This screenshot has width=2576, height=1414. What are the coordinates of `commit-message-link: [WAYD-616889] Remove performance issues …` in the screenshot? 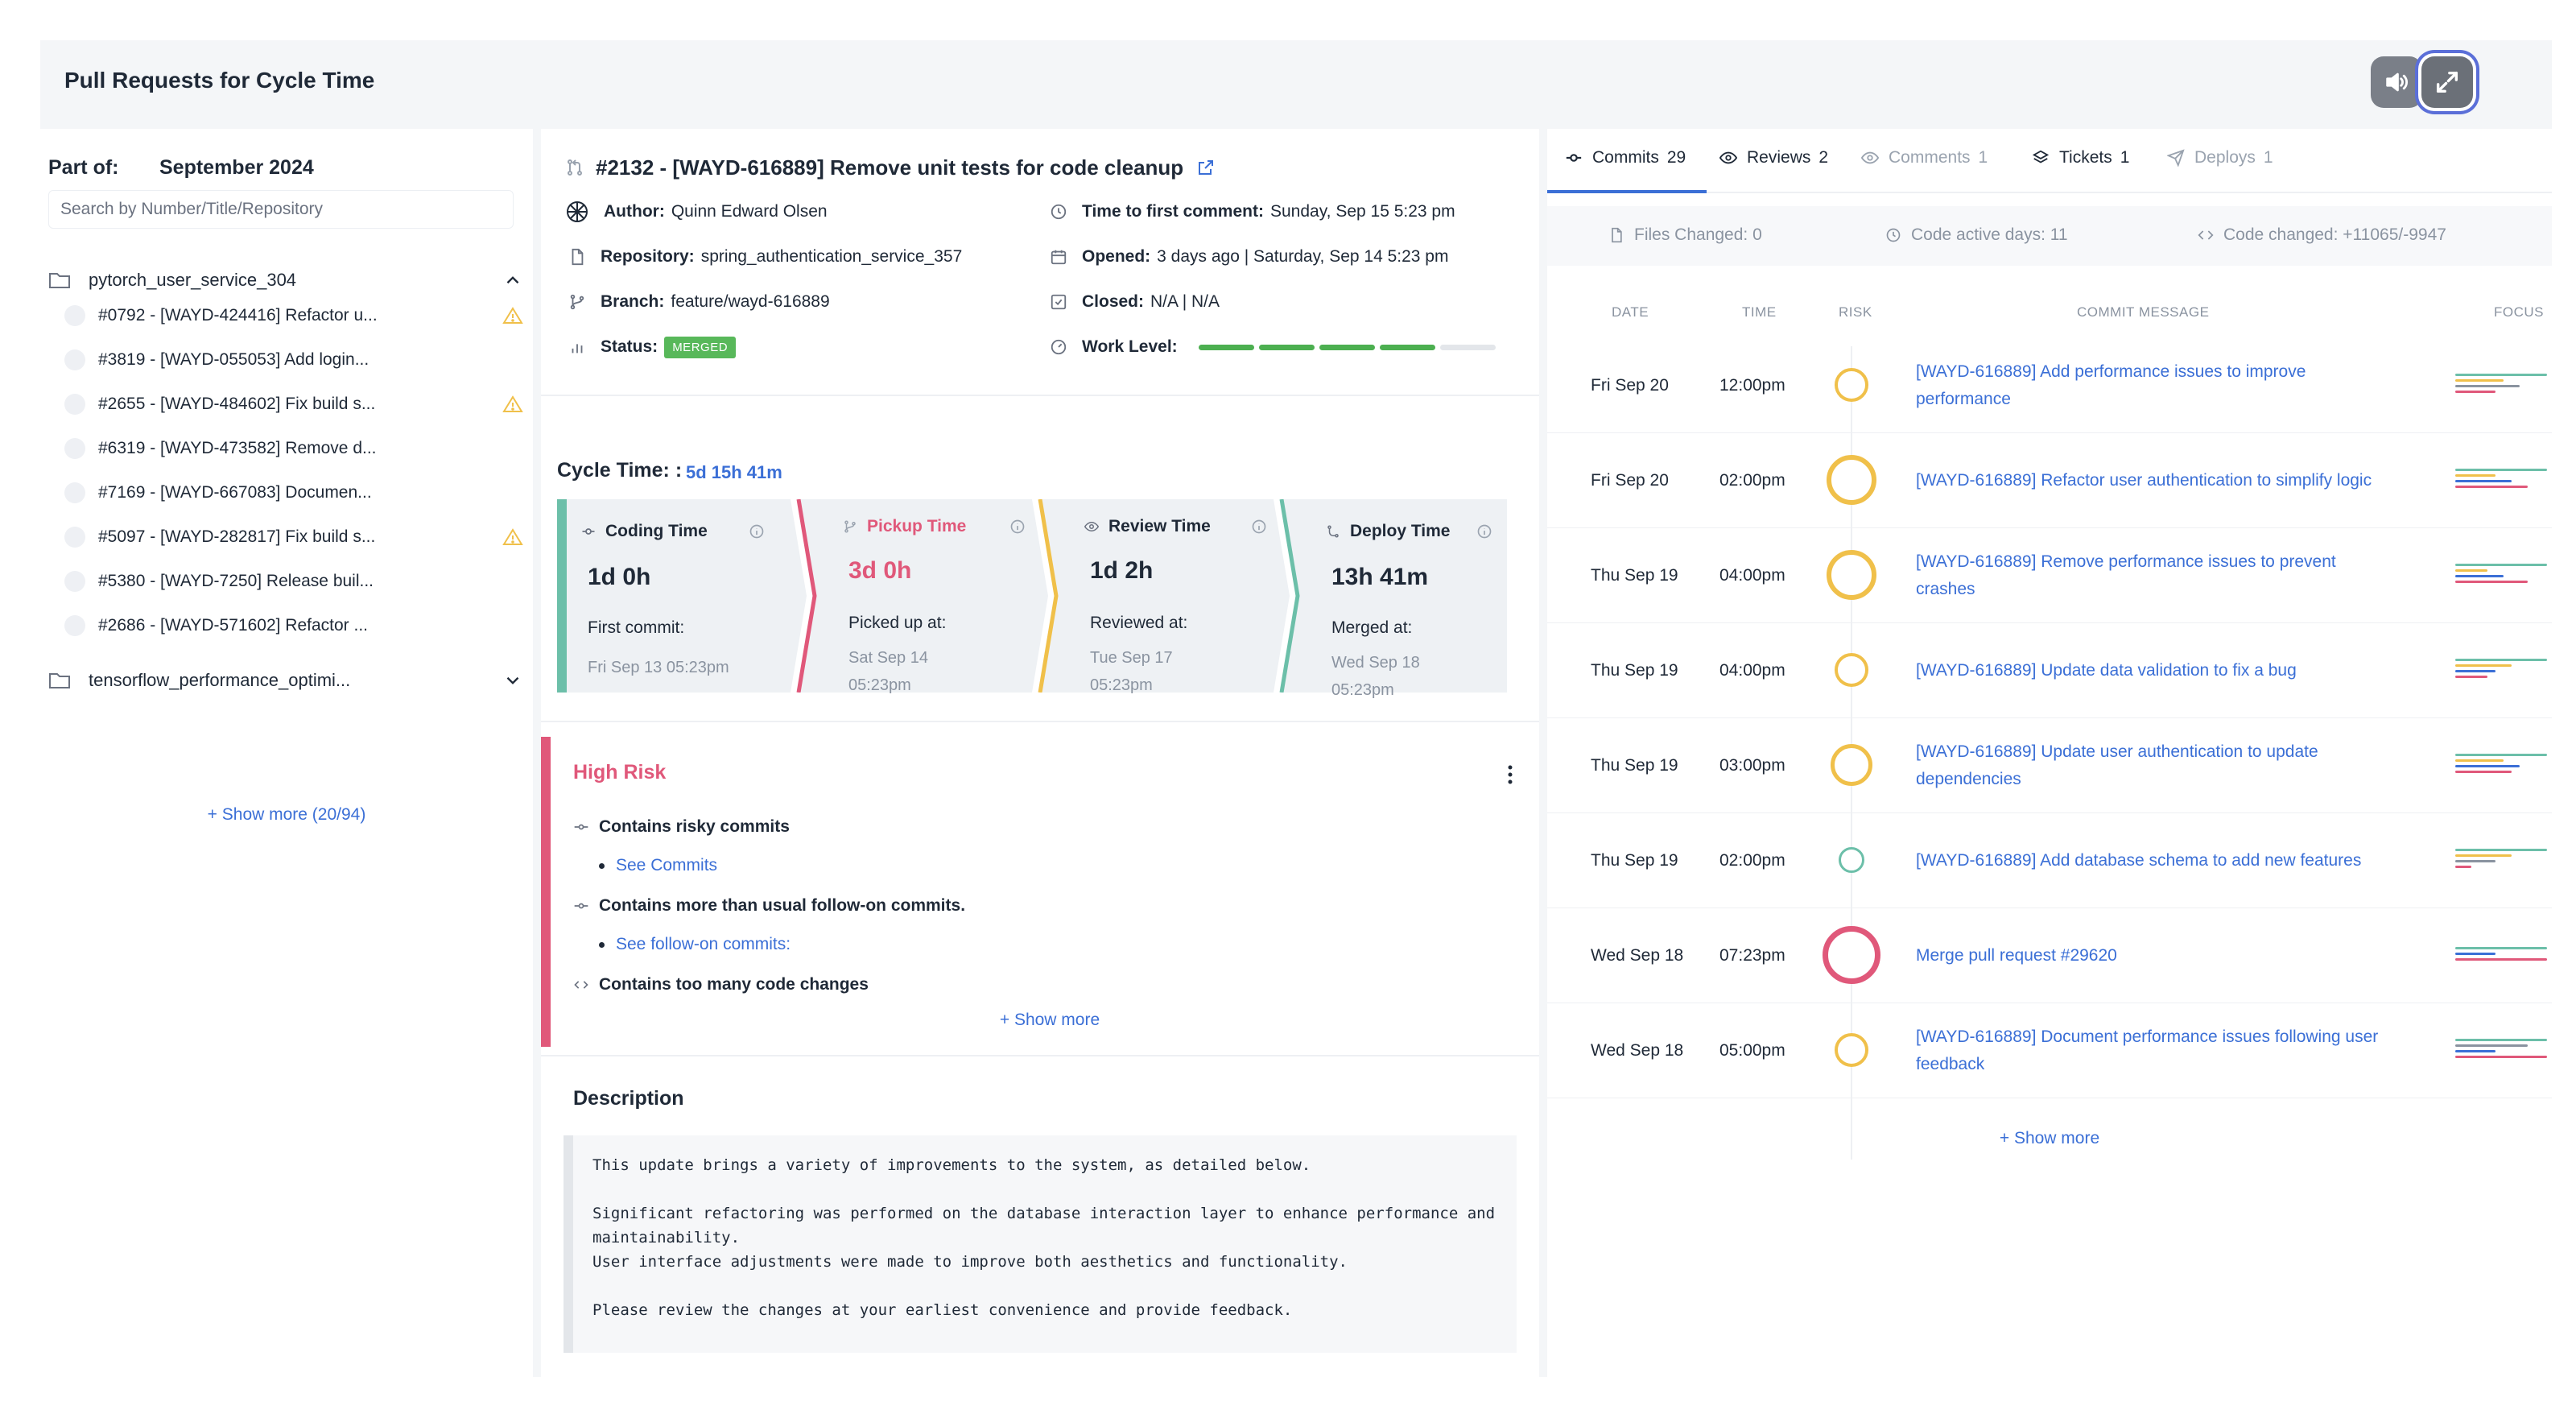 It's located at (2157, 575).